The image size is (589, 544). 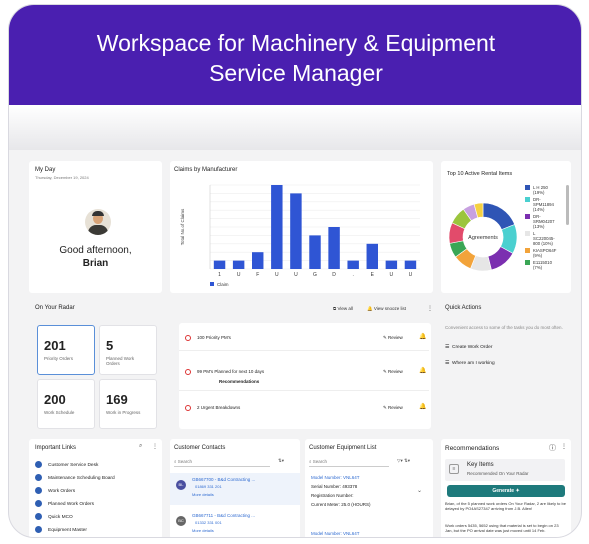 What do you see at coordinates (341, 504) in the screenshot?
I see `equipment-meter: Current Meter: 25.0 (HOURS)` at bounding box center [341, 504].